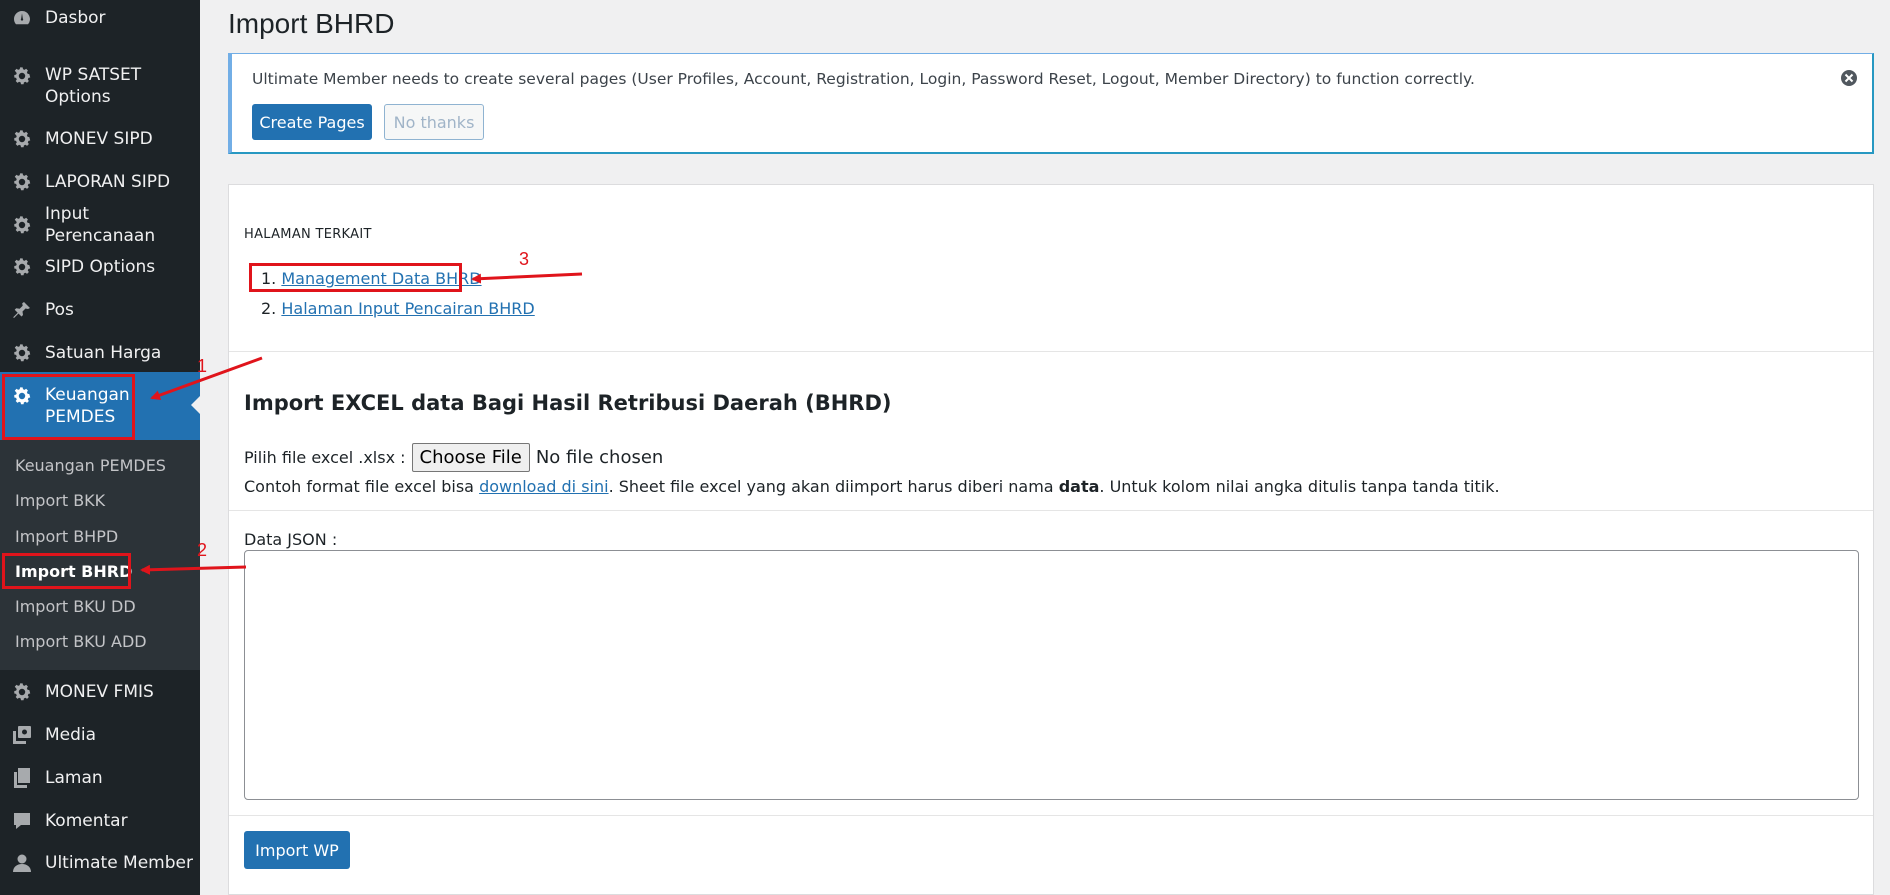 The image size is (1890, 895). I want to click on menu-item-laman: Laman, so click(100, 778).